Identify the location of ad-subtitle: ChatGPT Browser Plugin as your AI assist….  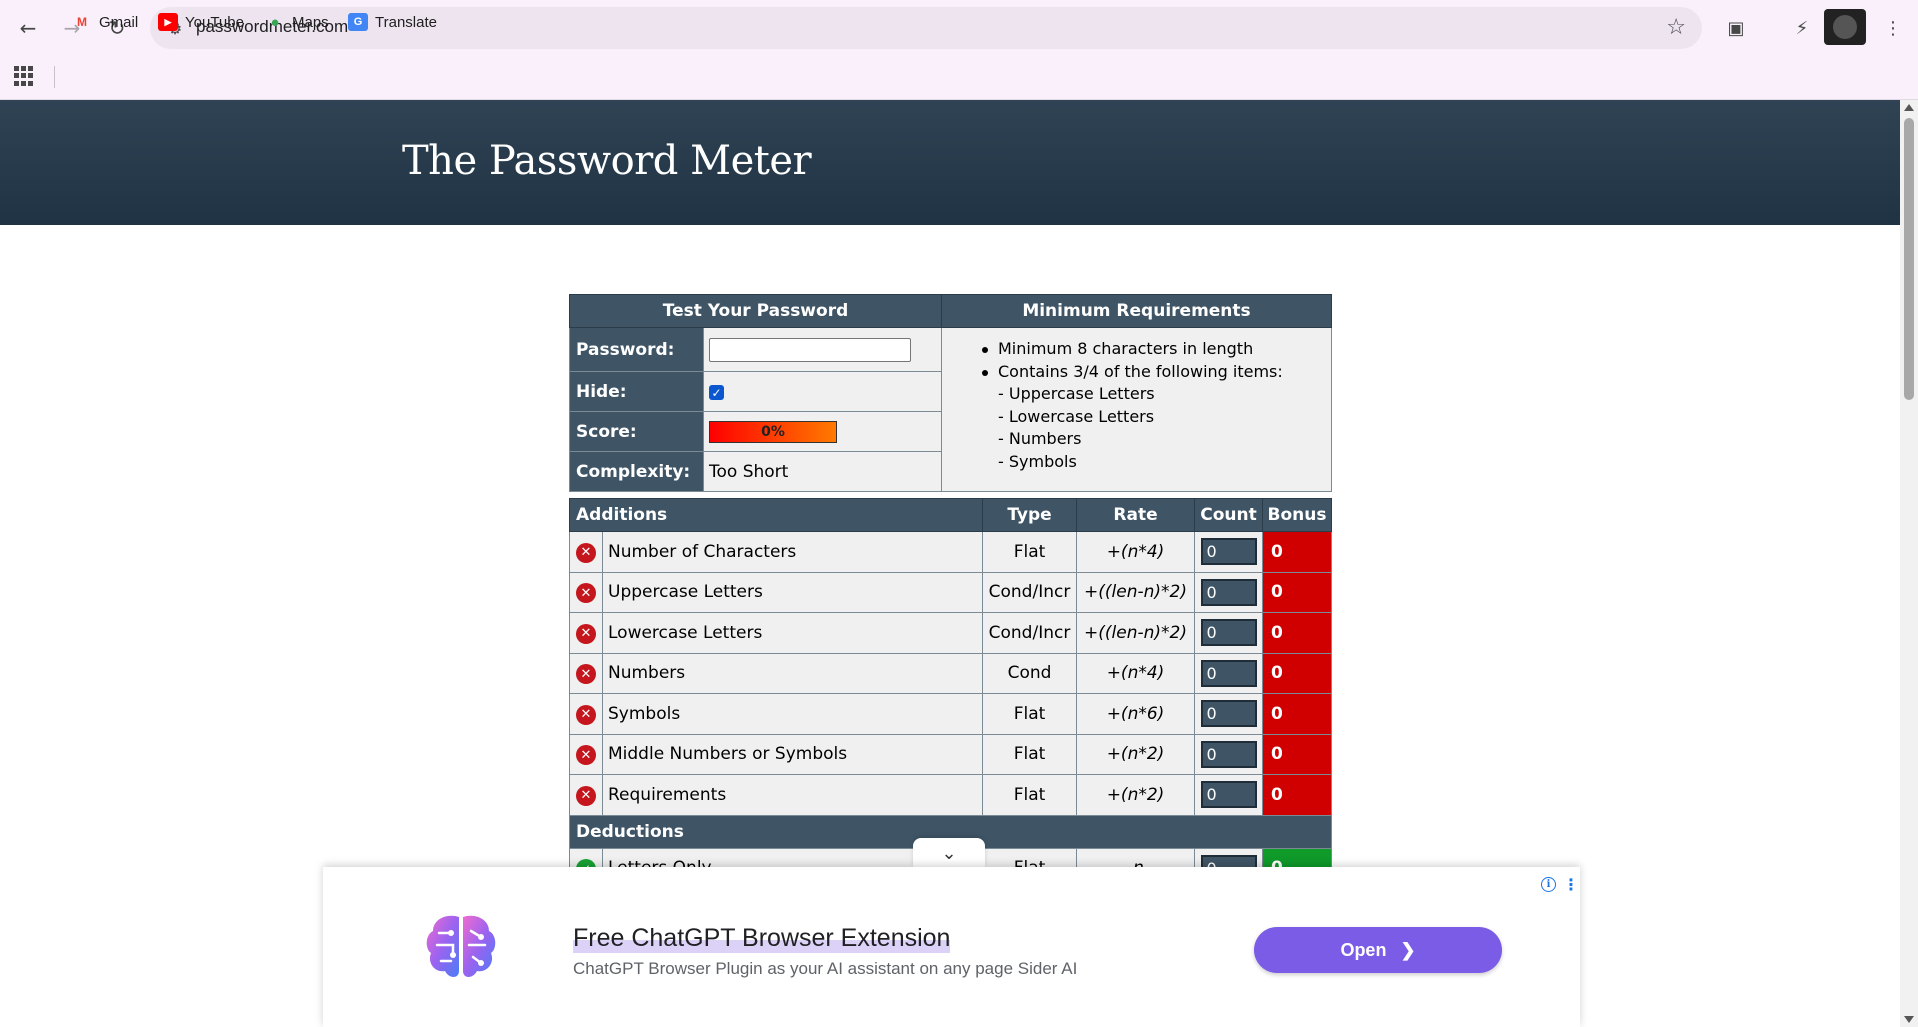
(825, 968).